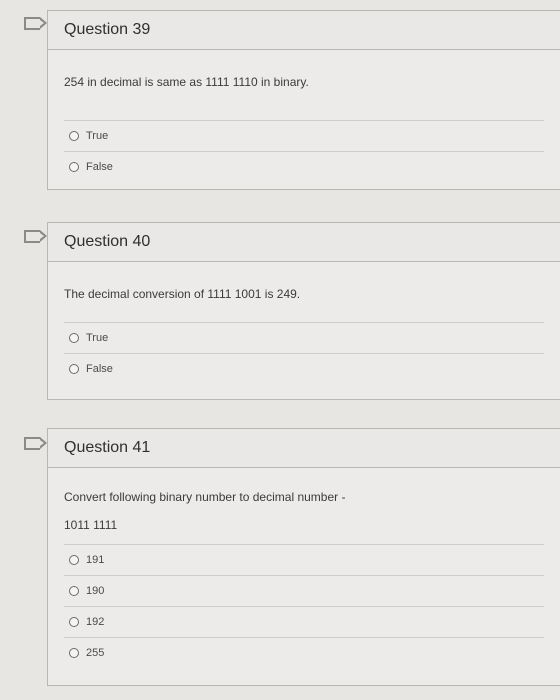  I want to click on question-title: Question 41, so click(107, 447).